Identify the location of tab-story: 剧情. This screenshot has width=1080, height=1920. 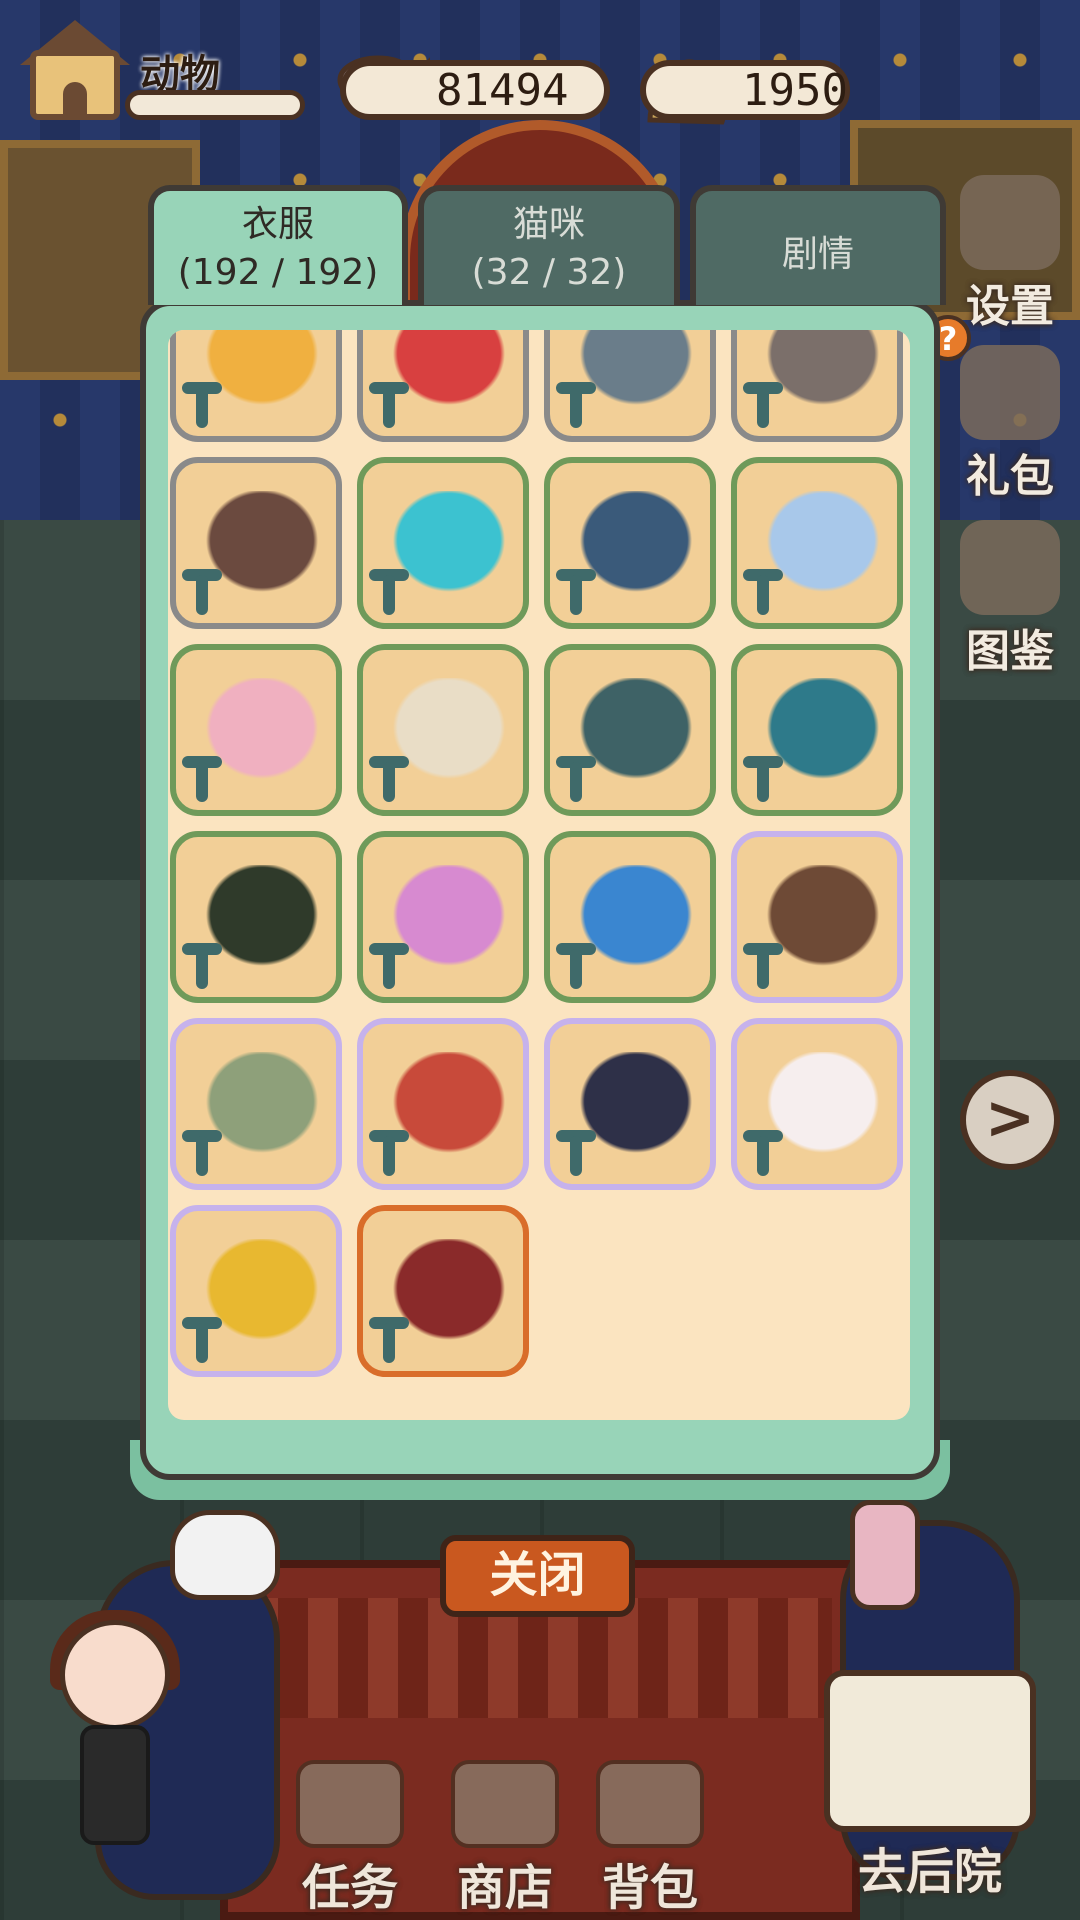
(818, 245).